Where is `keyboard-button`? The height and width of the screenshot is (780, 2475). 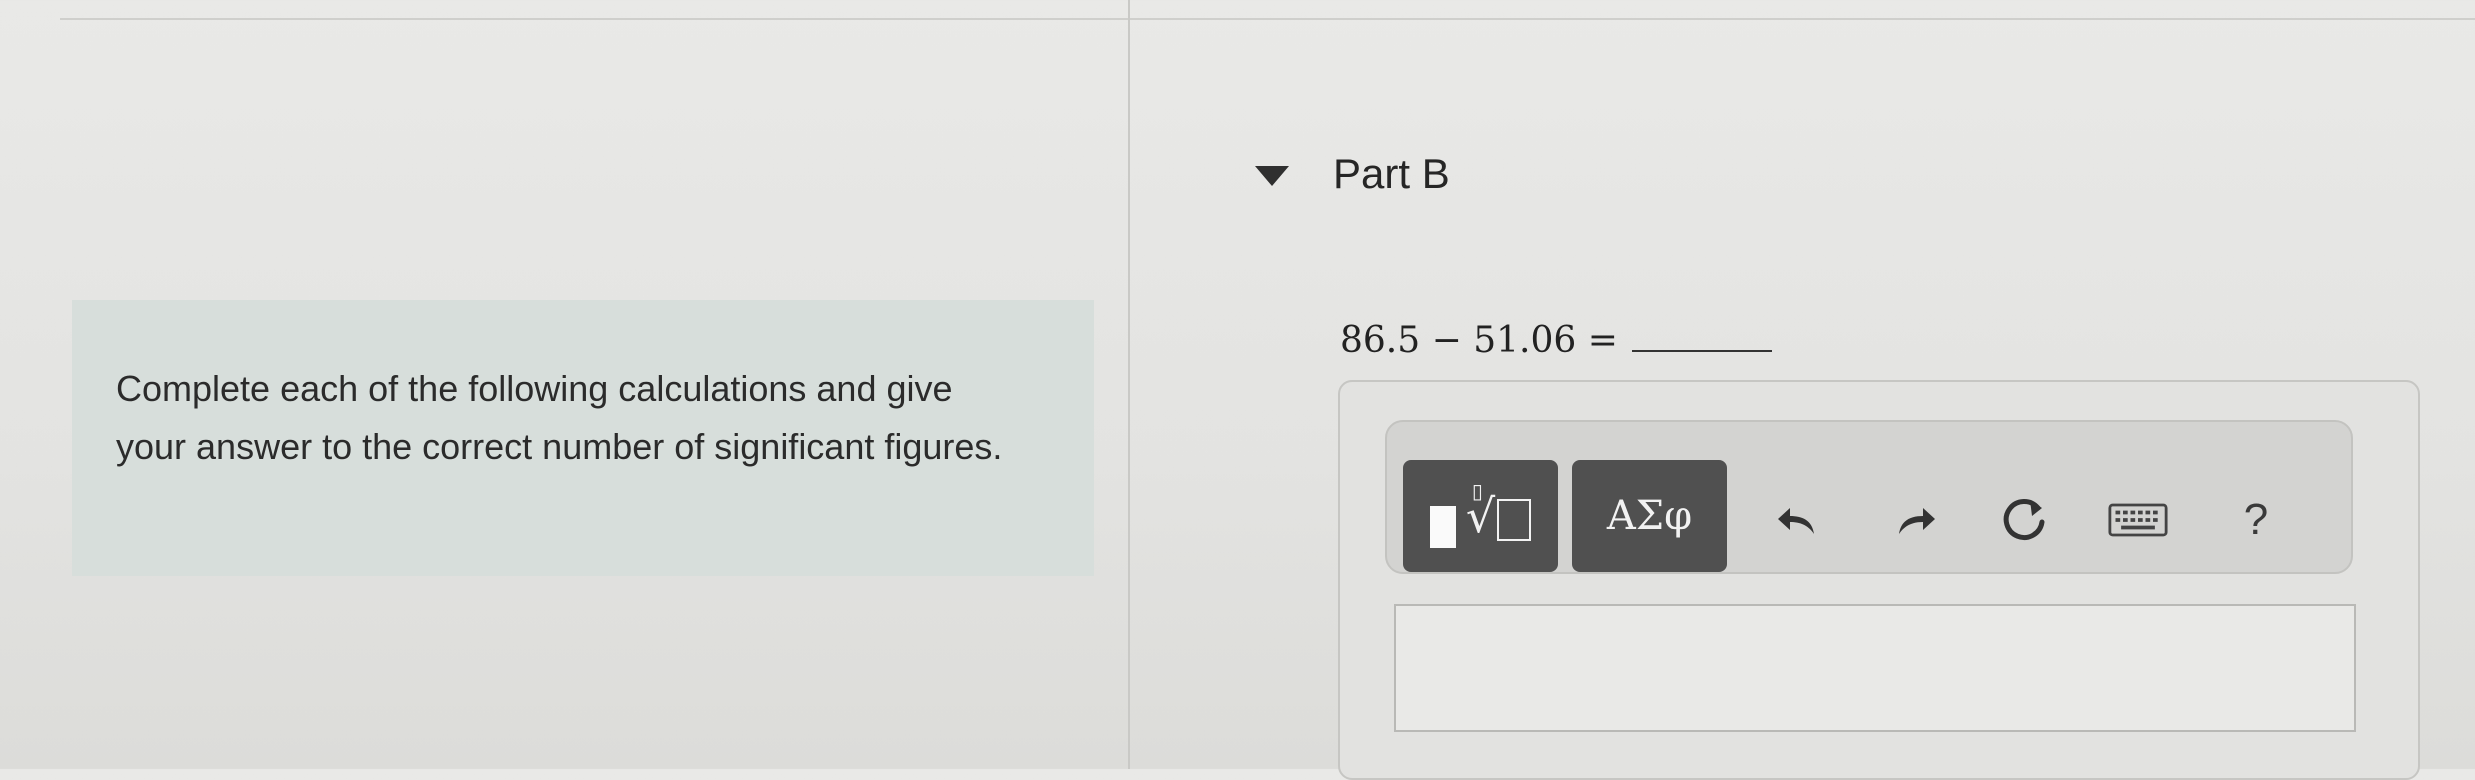 keyboard-button is located at coordinates (2138, 520).